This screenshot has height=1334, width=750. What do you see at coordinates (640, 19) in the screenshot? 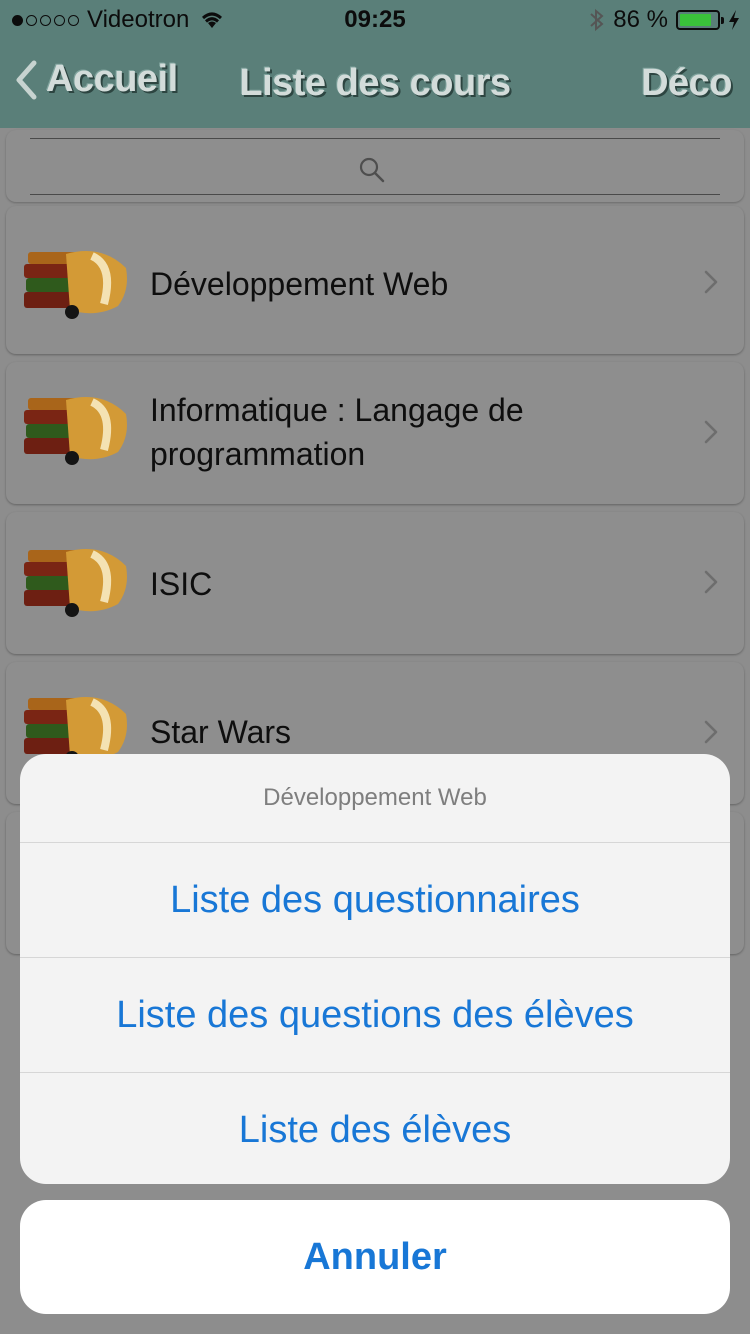
I see `battery-percent: 86 %` at bounding box center [640, 19].